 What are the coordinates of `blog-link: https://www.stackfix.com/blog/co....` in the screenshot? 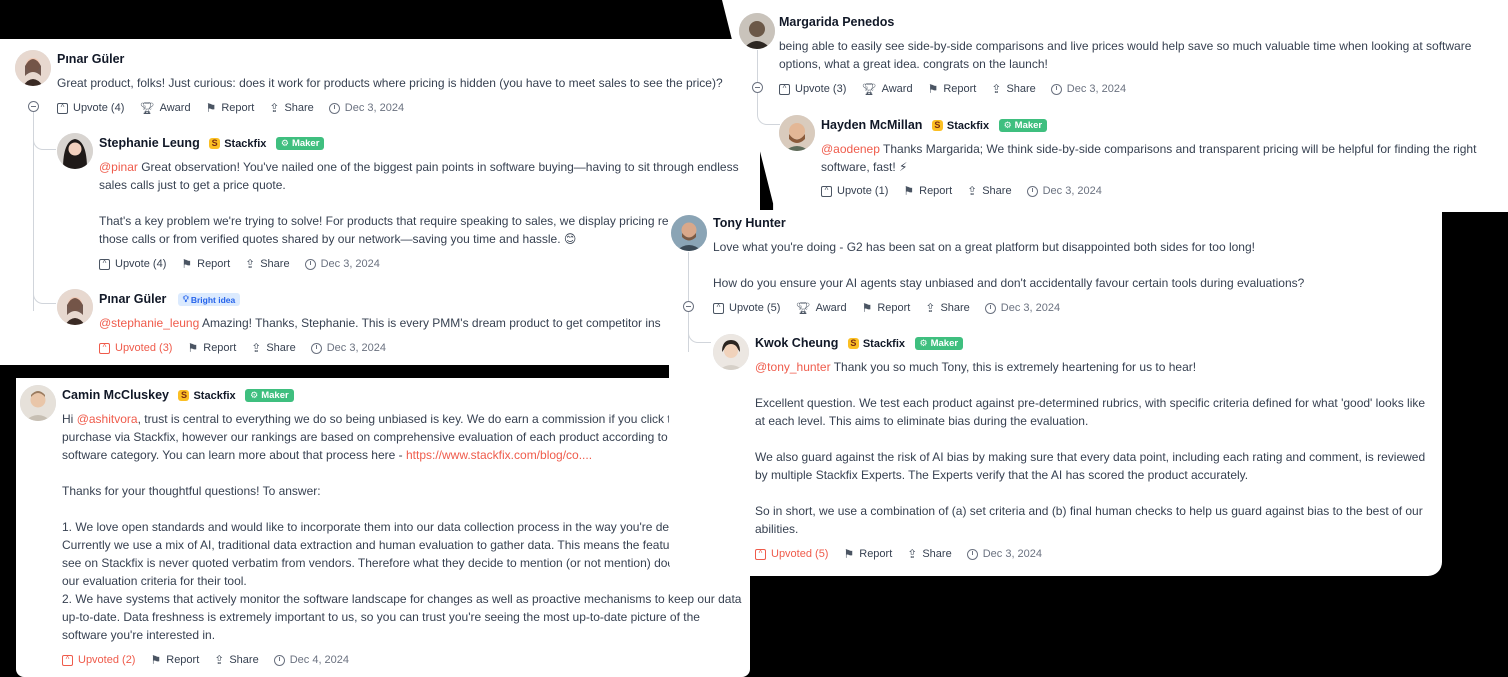 It's located at (499, 455).